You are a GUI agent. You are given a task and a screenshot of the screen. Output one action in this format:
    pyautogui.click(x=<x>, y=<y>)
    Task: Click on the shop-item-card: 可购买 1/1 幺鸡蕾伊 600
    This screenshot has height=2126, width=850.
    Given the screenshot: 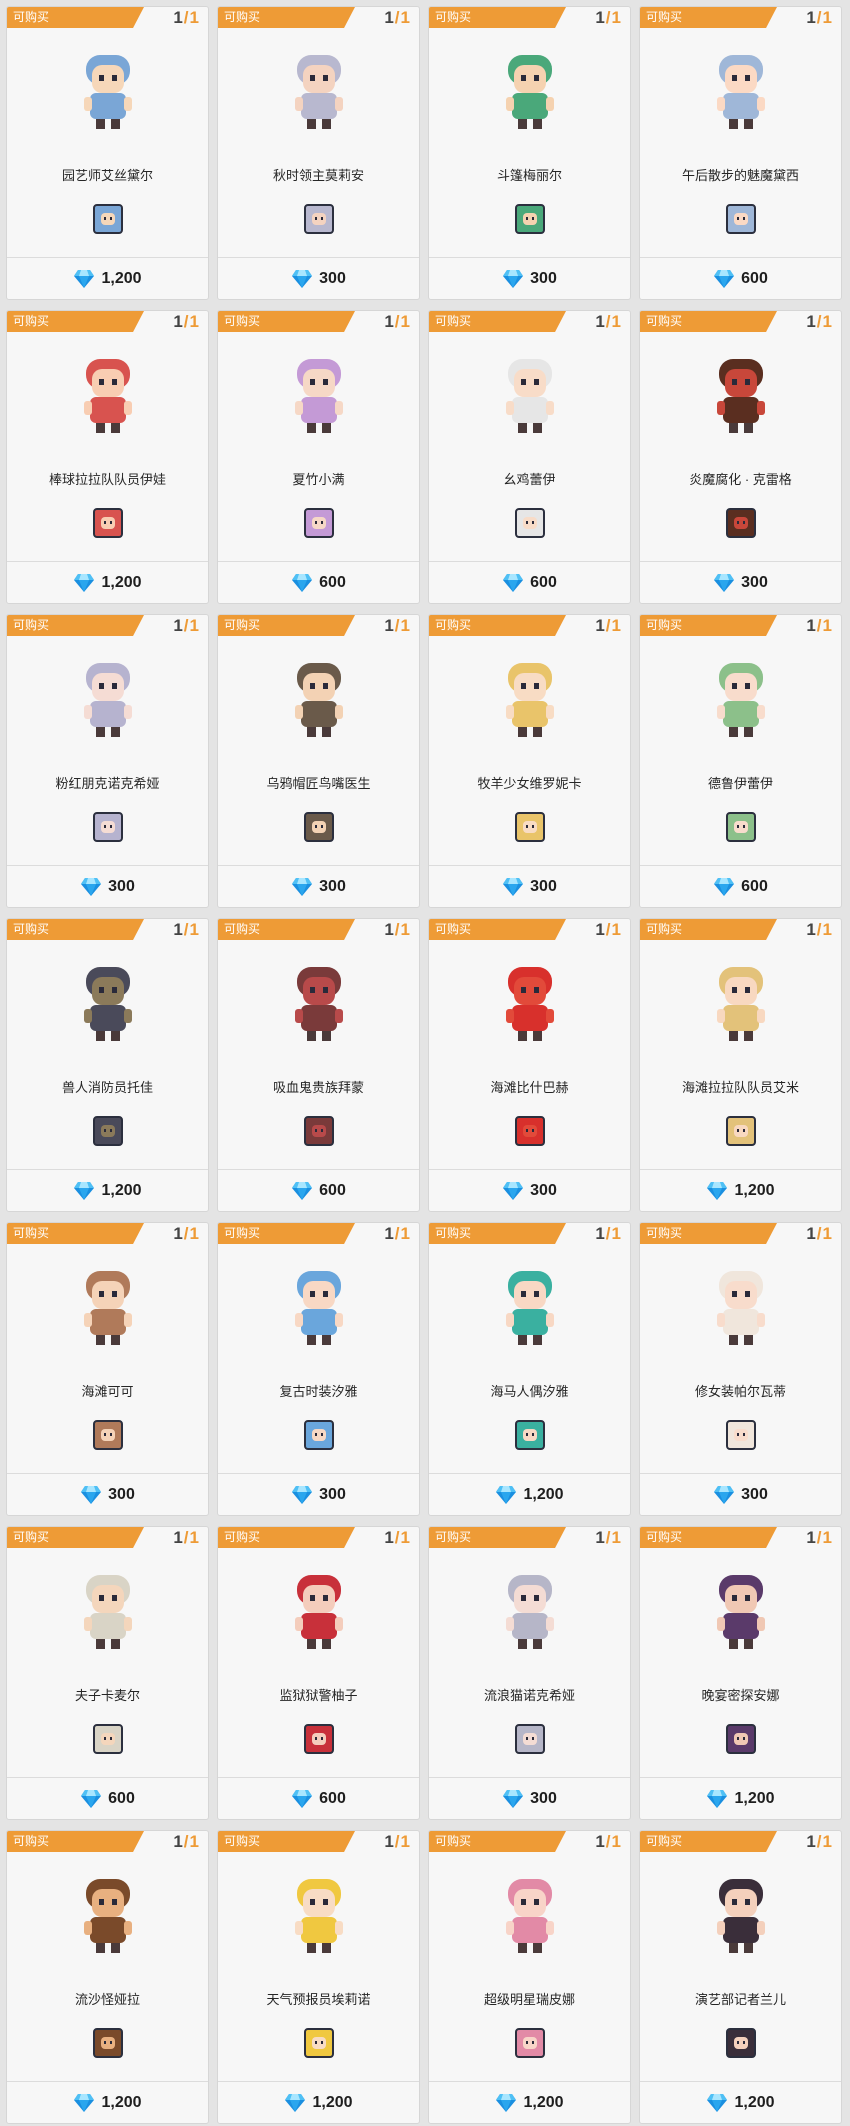 What is the action you would take?
    pyautogui.click(x=529, y=457)
    